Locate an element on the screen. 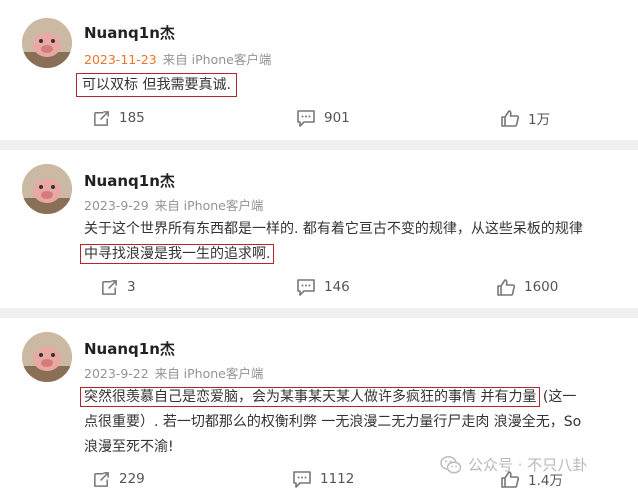  repost-button: 3 is located at coordinates (118, 287).